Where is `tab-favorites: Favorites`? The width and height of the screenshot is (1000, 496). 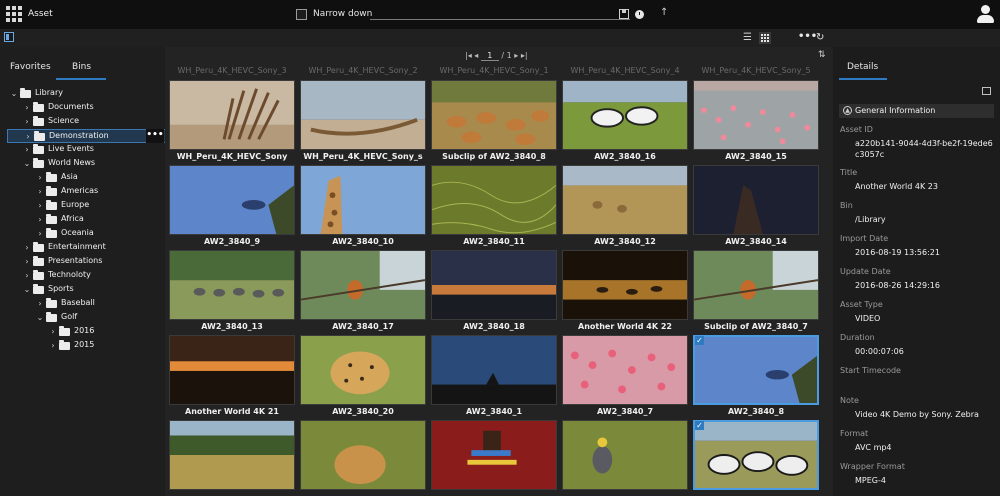 tab-favorites: Favorites is located at coordinates (30, 67).